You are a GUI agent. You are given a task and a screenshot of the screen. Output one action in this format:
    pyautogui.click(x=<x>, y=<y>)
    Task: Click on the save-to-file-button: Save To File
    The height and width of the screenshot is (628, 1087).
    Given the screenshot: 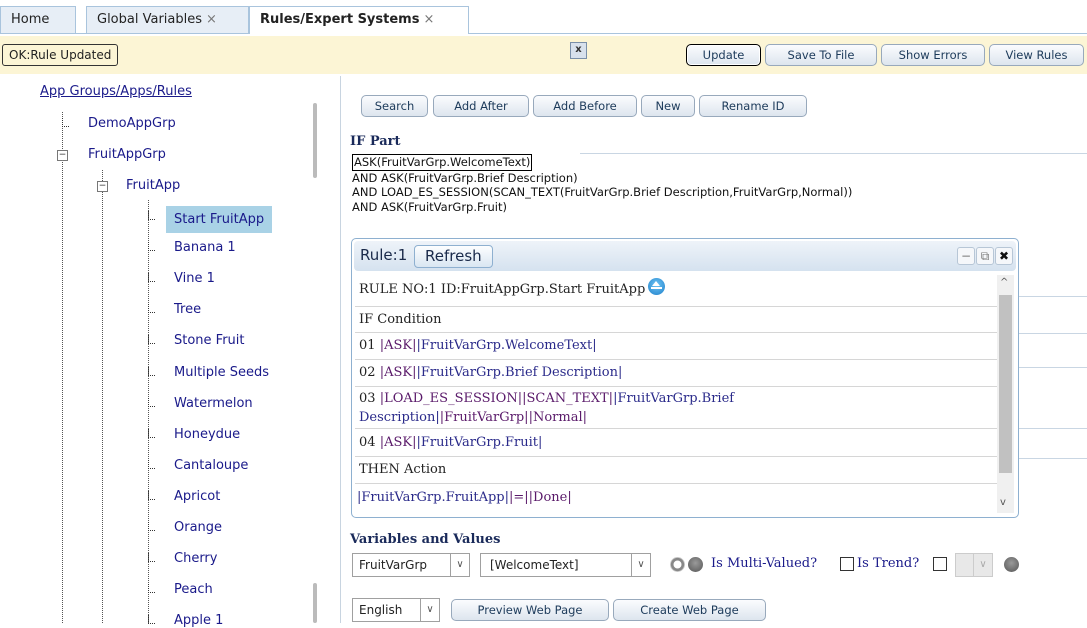 What is the action you would take?
    pyautogui.click(x=821, y=55)
    